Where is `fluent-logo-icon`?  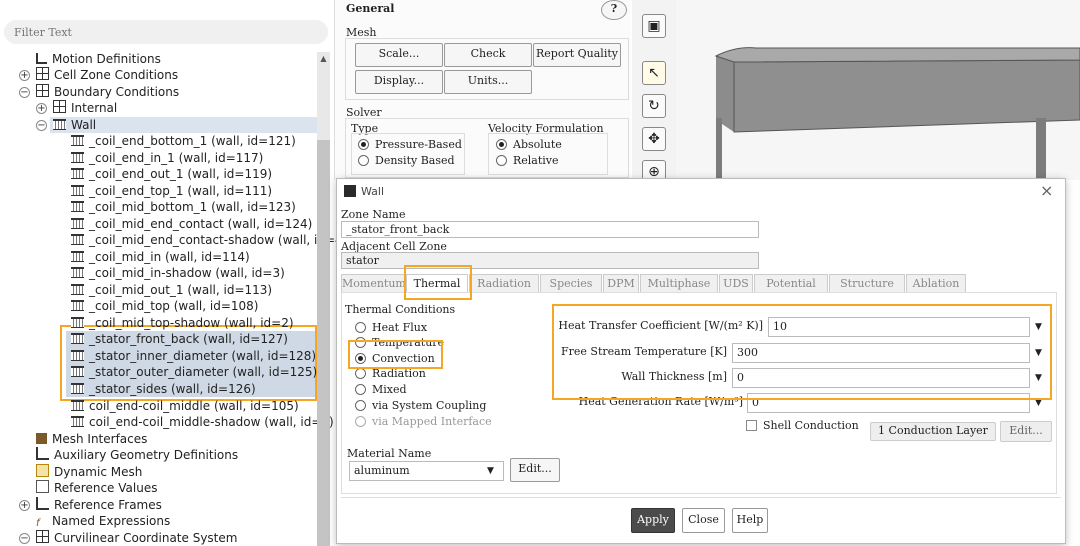 fluent-logo-icon is located at coordinates (350, 191).